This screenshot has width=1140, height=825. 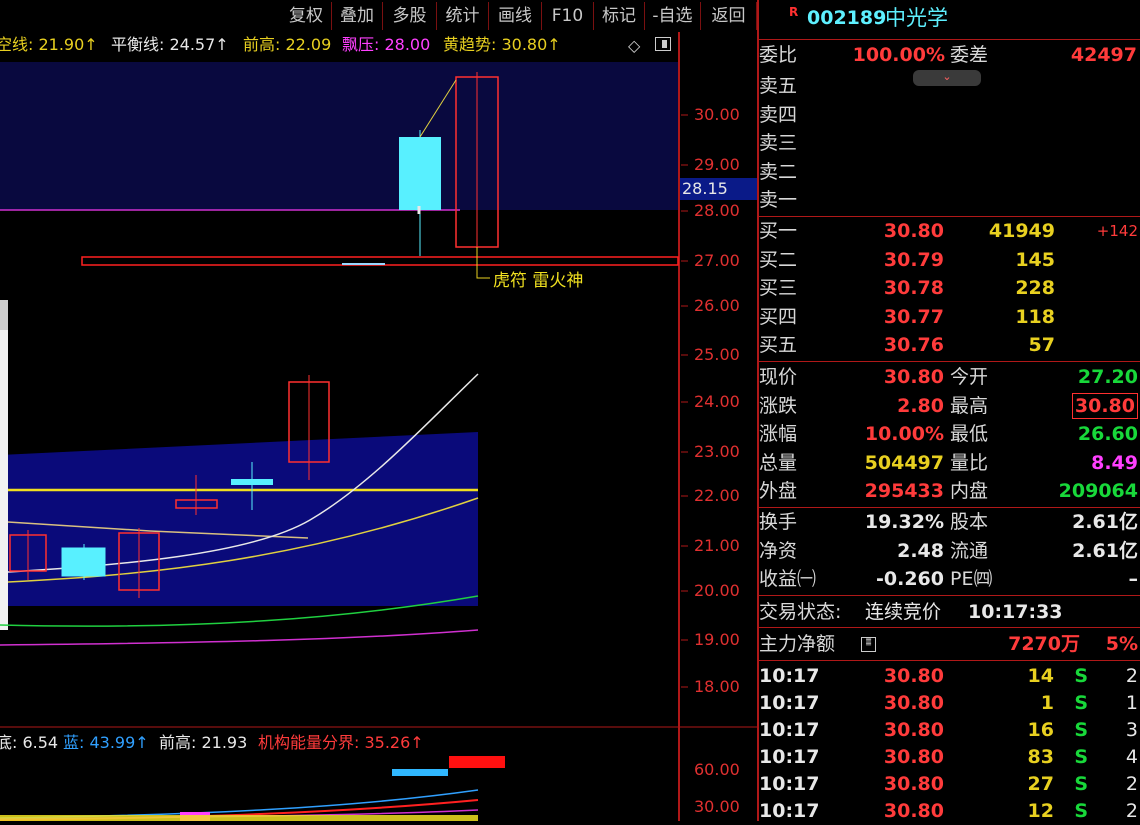 What do you see at coordinates (913, 259) in the screenshot?
I see `buy-price: 30.79` at bounding box center [913, 259].